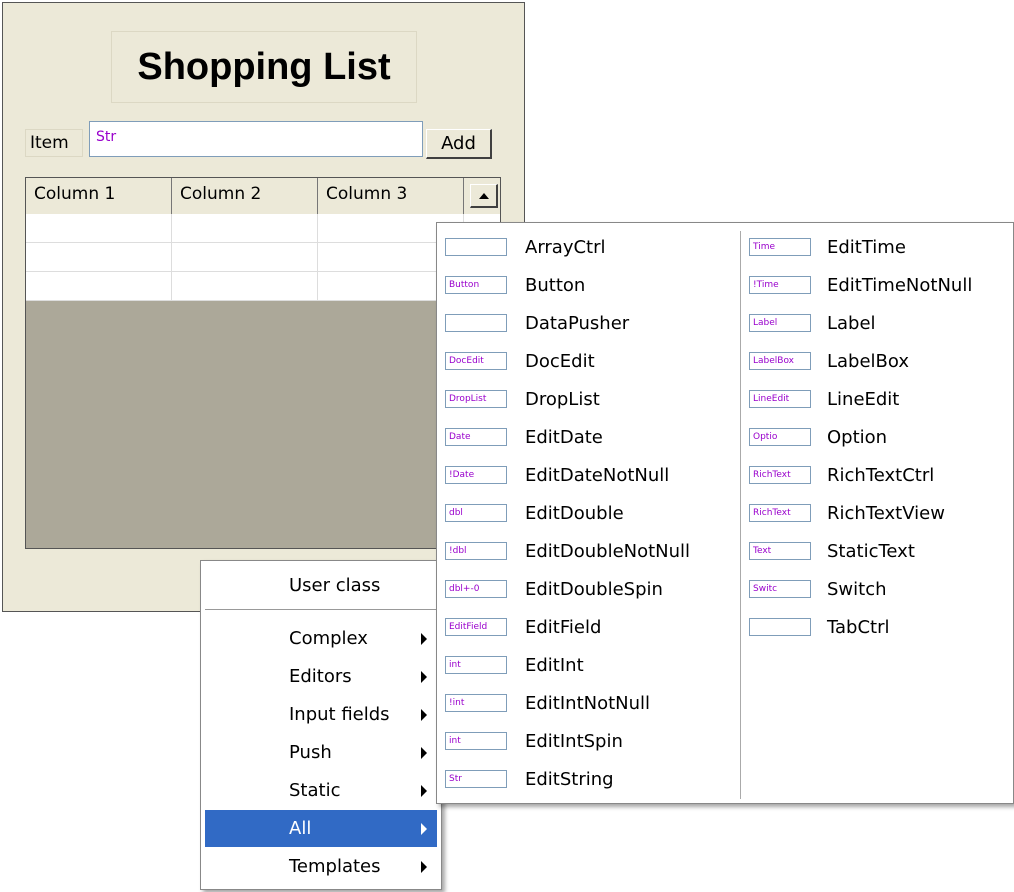 This screenshot has height=892, width=1014. Describe the element at coordinates (99, 196) in the screenshot. I see `column-header: Column 1` at that location.